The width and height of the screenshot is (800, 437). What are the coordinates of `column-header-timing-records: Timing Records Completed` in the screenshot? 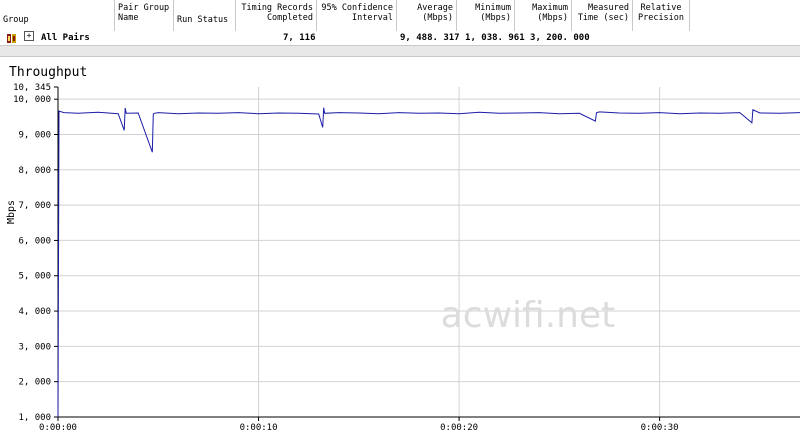 It's located at (276, 15).